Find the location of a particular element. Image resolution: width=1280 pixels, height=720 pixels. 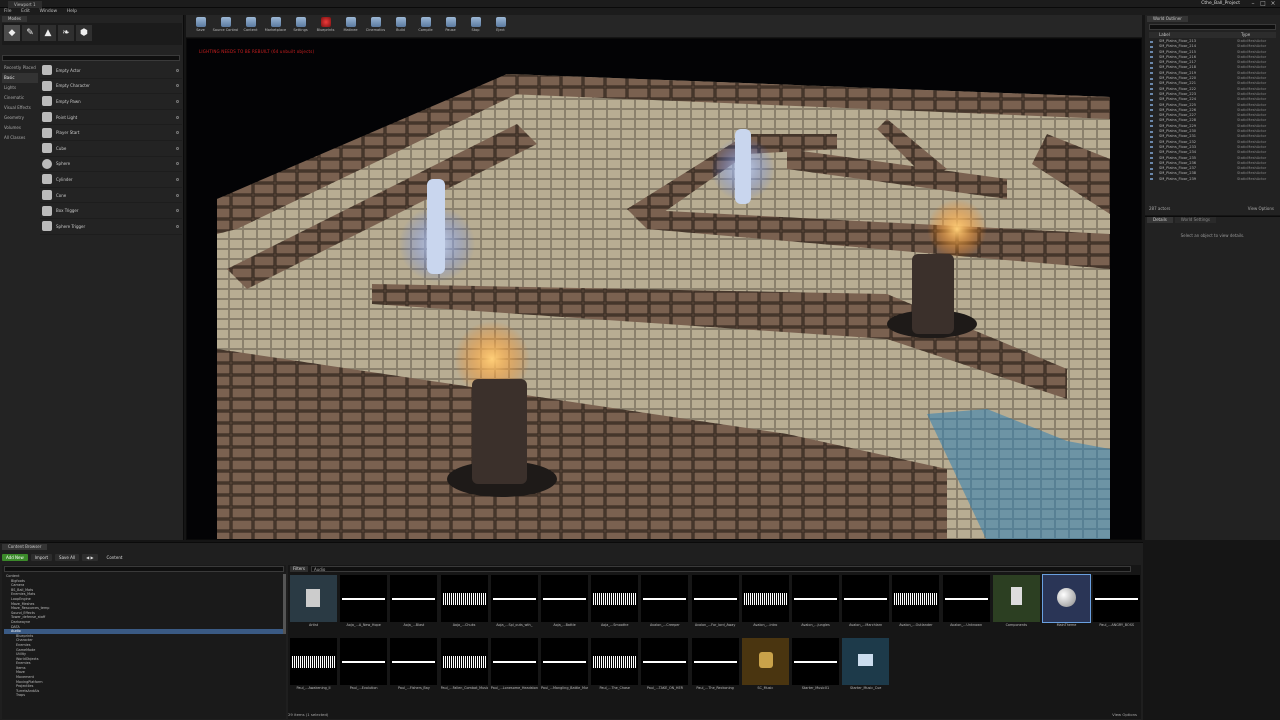

path-breadcrumb: Content is located at coordinates (115, 557).